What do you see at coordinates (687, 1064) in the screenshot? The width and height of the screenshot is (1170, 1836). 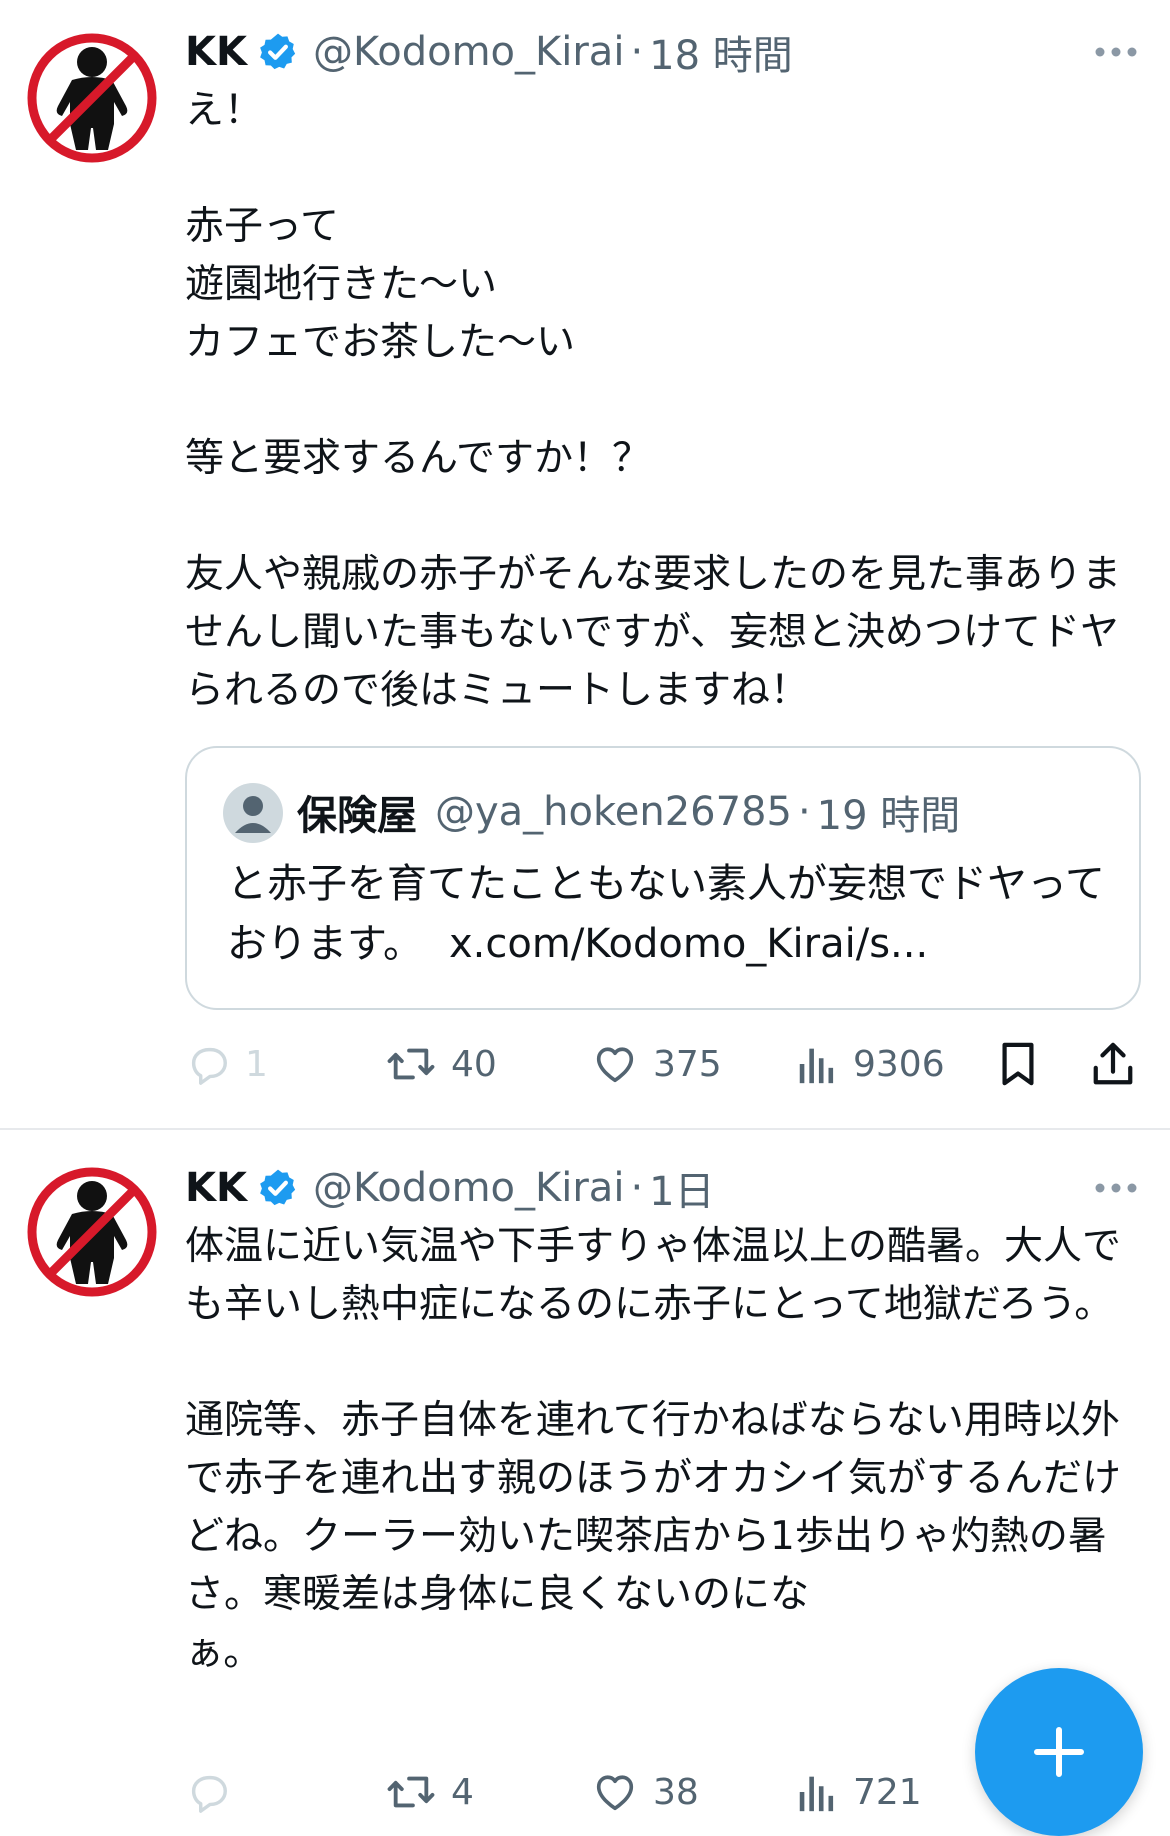 I see `like-count: 375` at bounding box center [687, 1064].